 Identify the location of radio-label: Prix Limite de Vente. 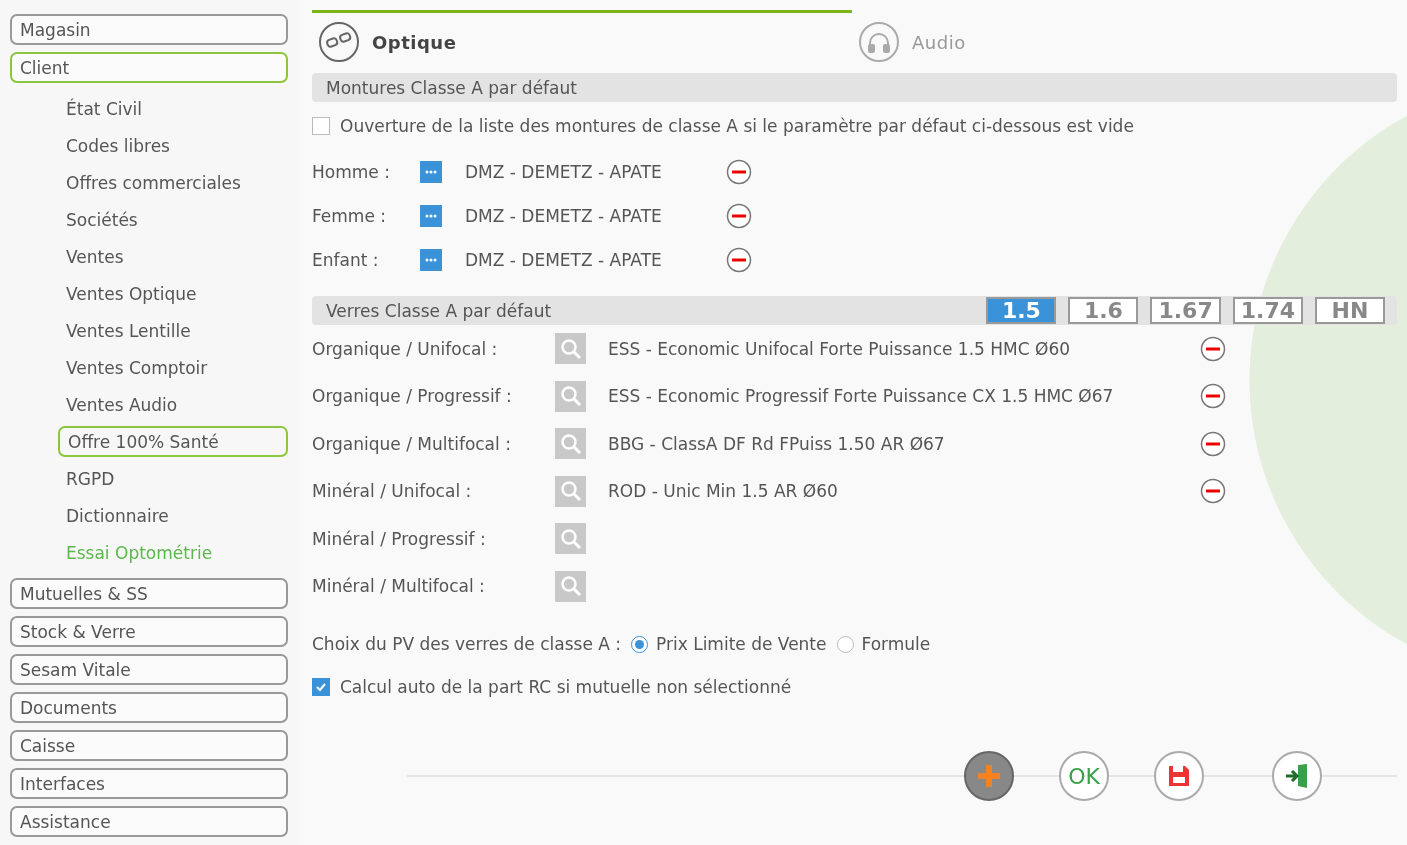
(741, 644).